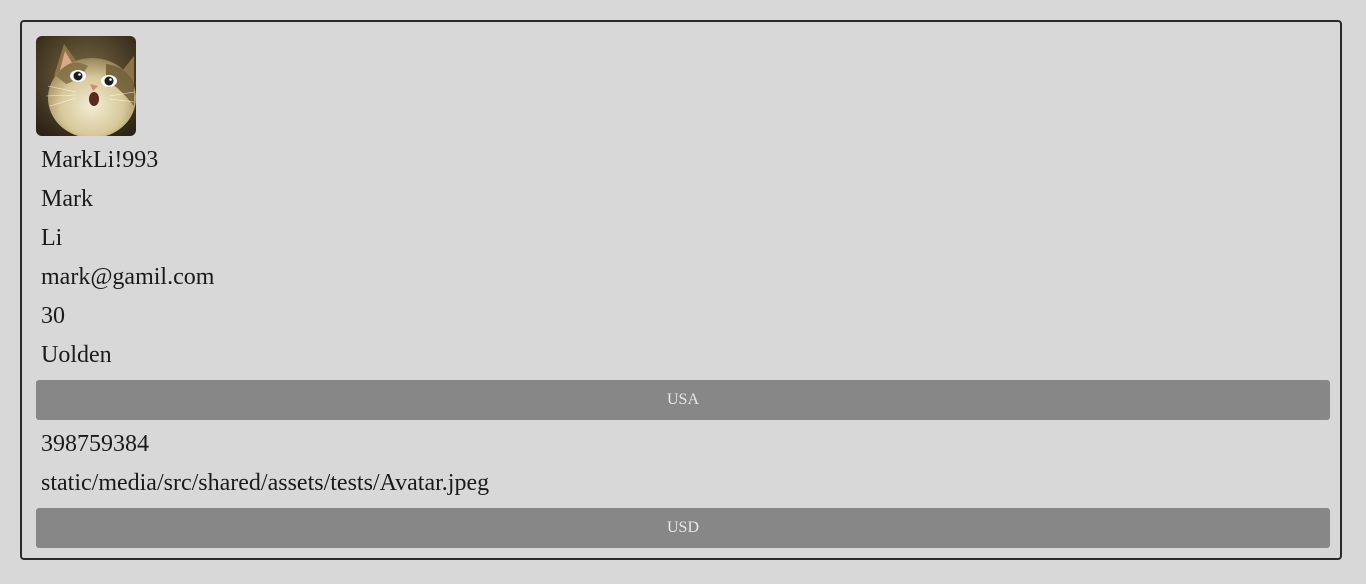 The image size is (1366, 584). I want to click on country-select-value: USA, so click(682, 399).